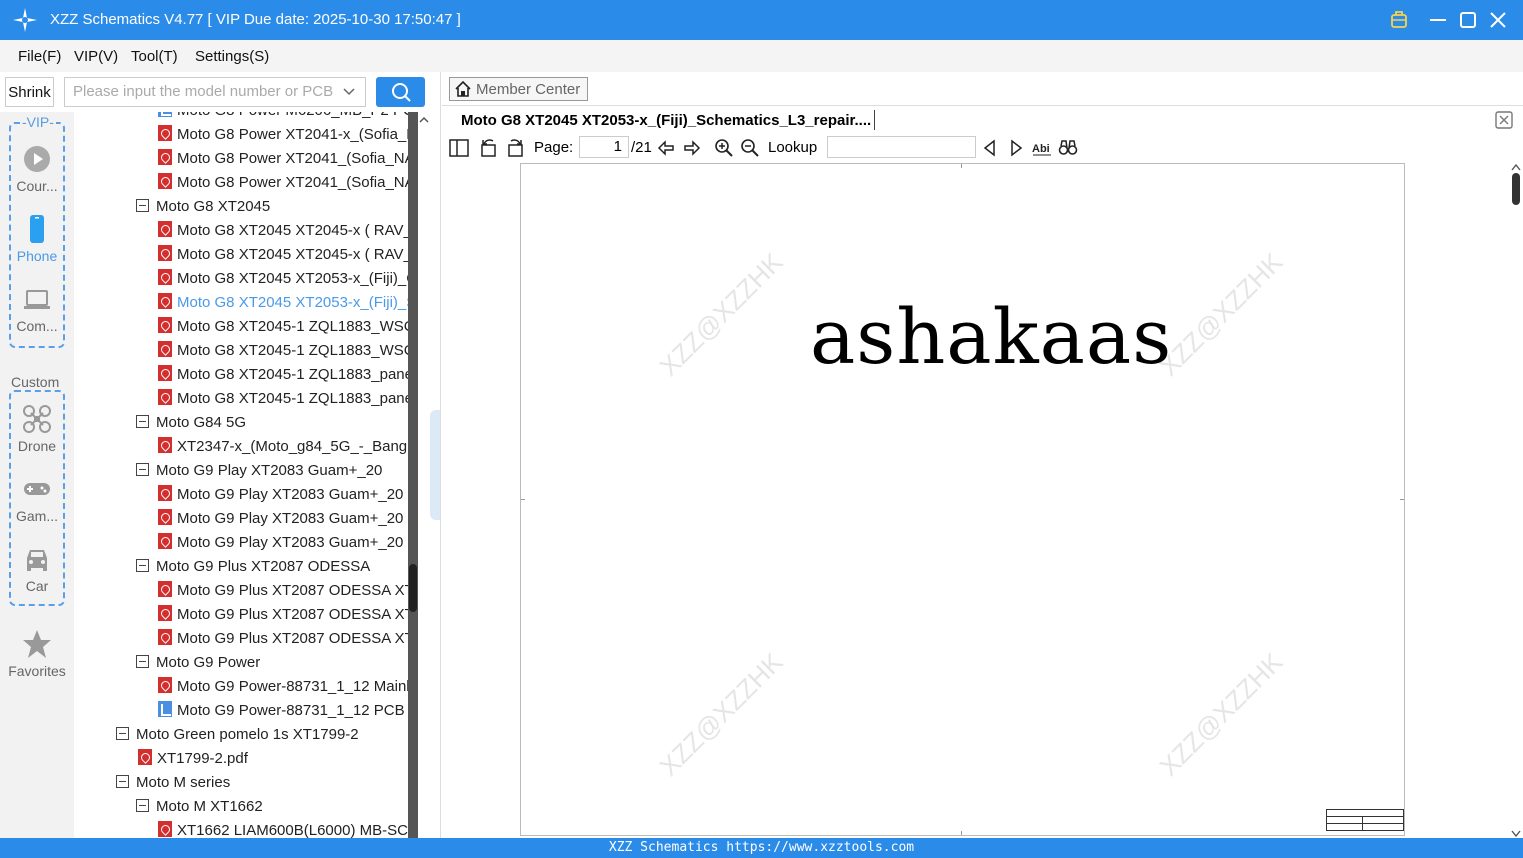  Describe the element at coordinates (283, 447) in the screenshot. I see `tree-file: XT2347-x_(Moto_g84_5G_-_Bangkc` at that location.